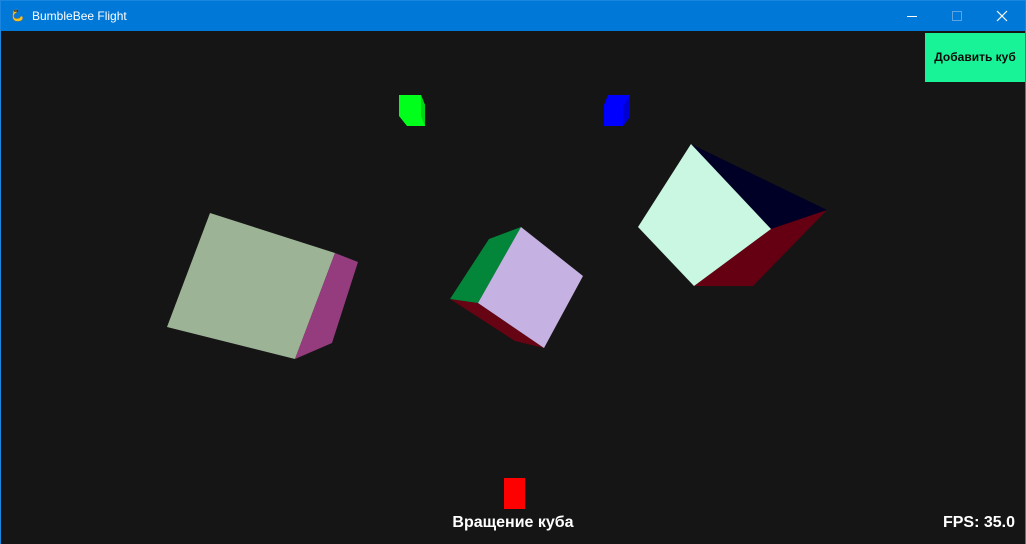  I want to click on mint-cube, so click(732, 215).